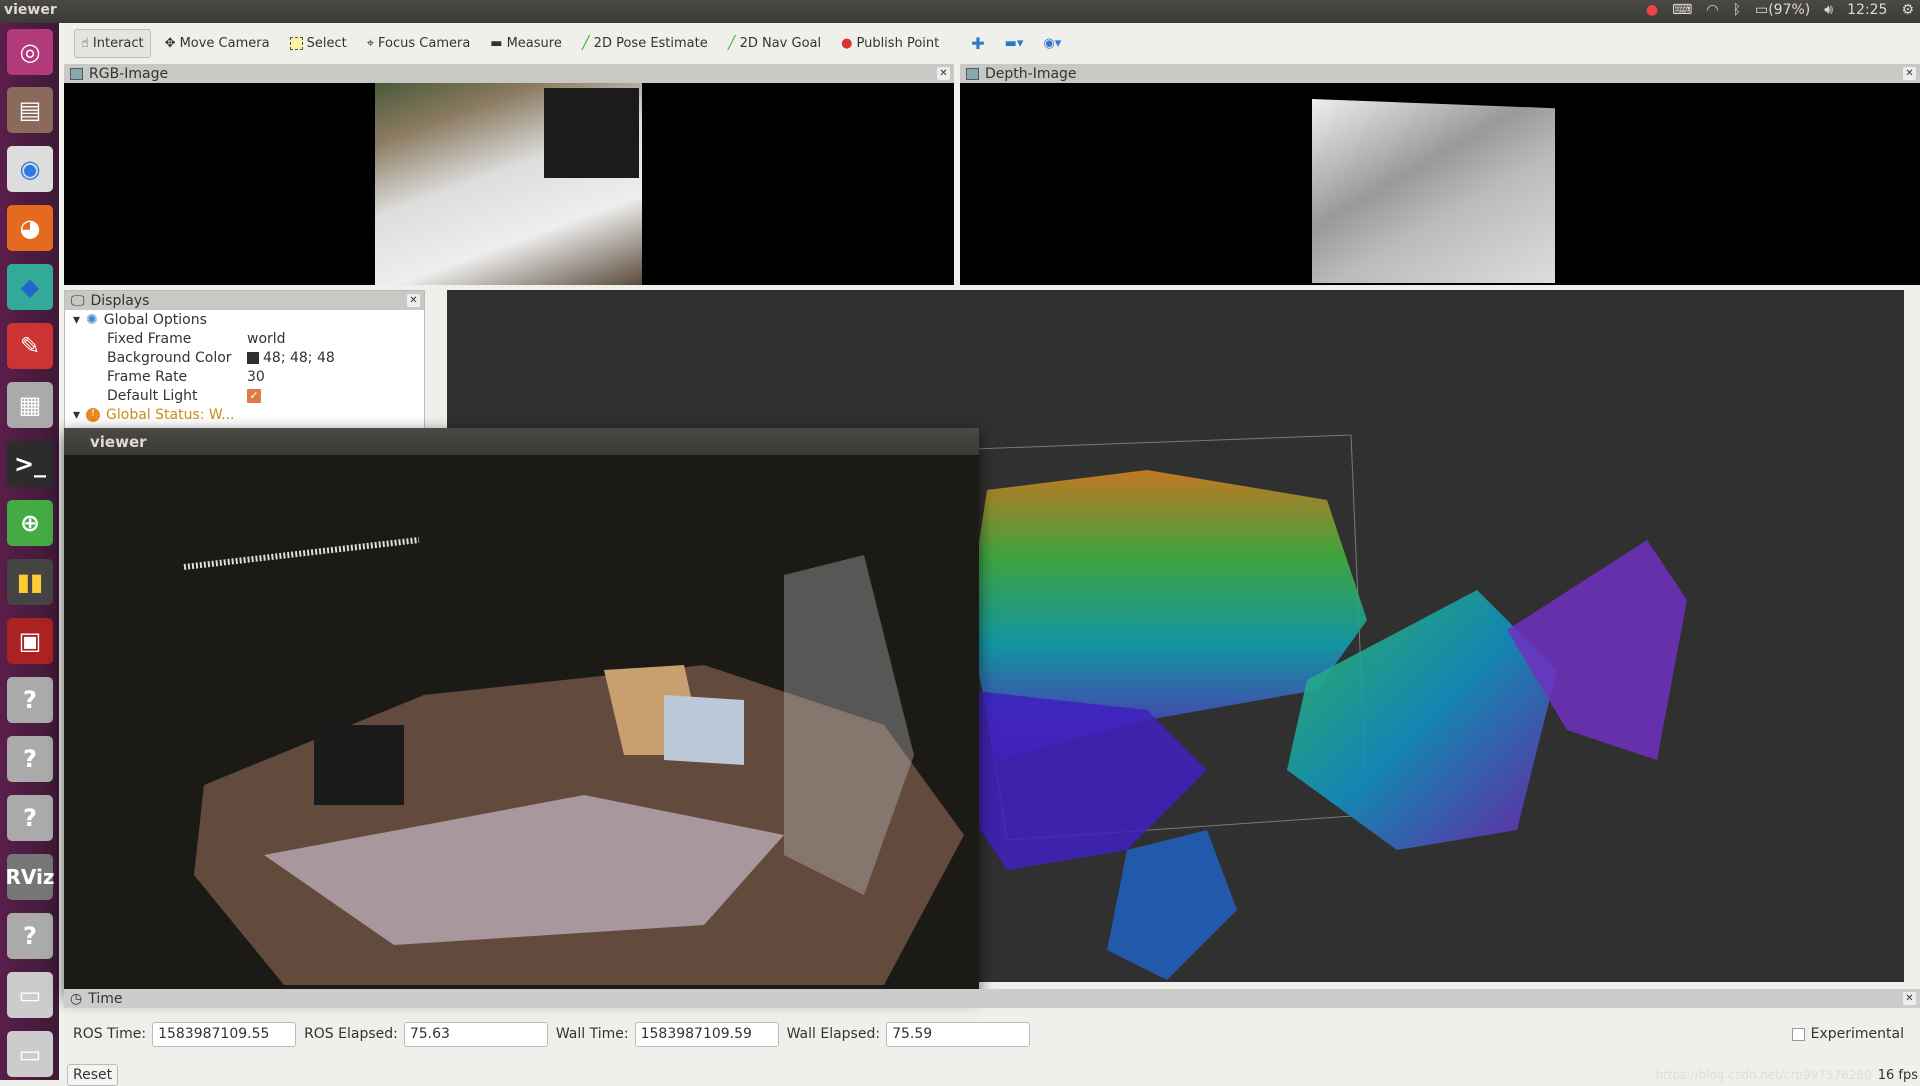 This screenshot has height=1086, width=1920. I want to click on experimental-label: Experimental, so click(1857, 1034).